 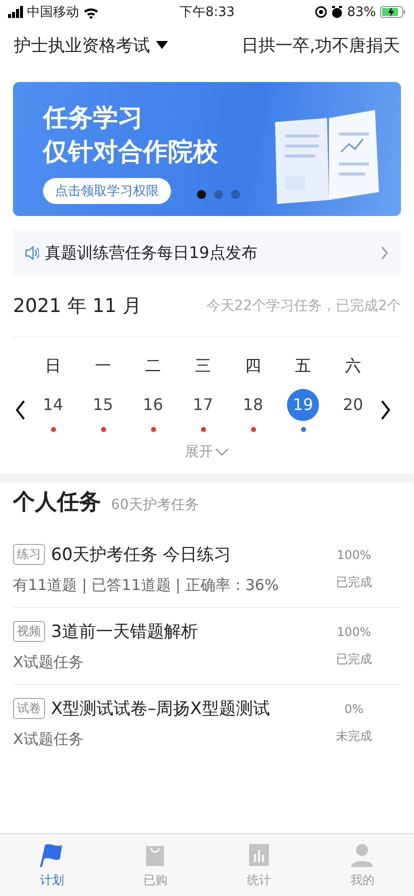 I want to click on lock-rotation-icon, so click(x=321, y=12).